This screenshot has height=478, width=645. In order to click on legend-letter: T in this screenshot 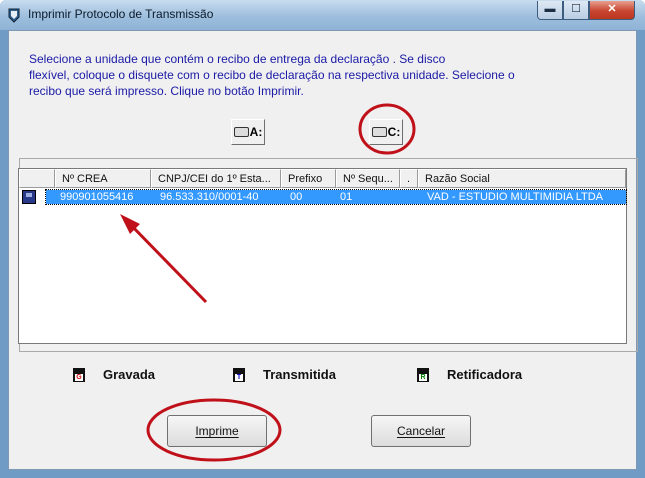, I will do `click(239, 377)`.